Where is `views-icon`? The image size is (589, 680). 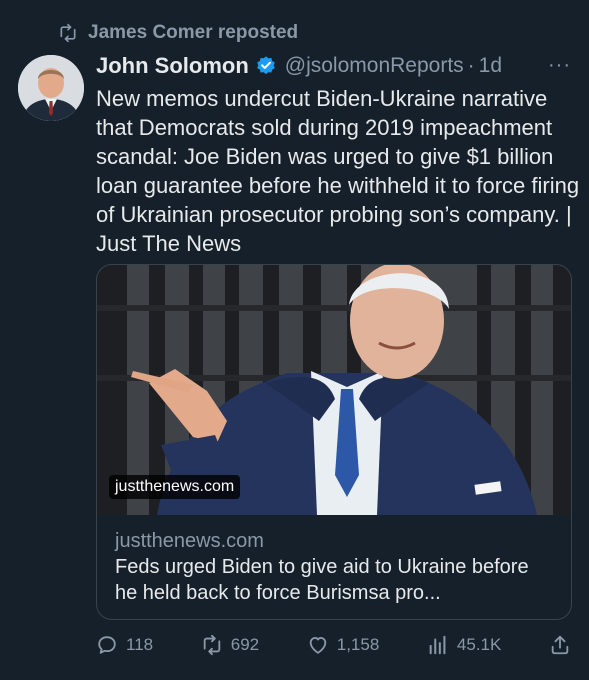
views-icon is located at coordinates (437, 645).